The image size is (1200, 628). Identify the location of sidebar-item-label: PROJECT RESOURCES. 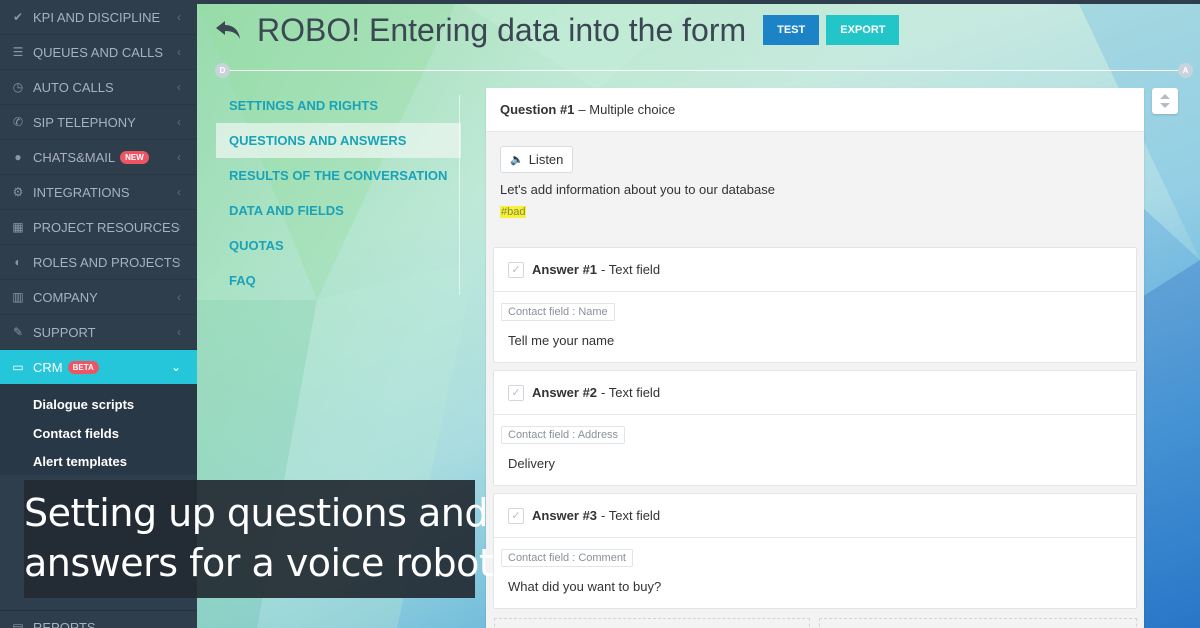
(106, 227).